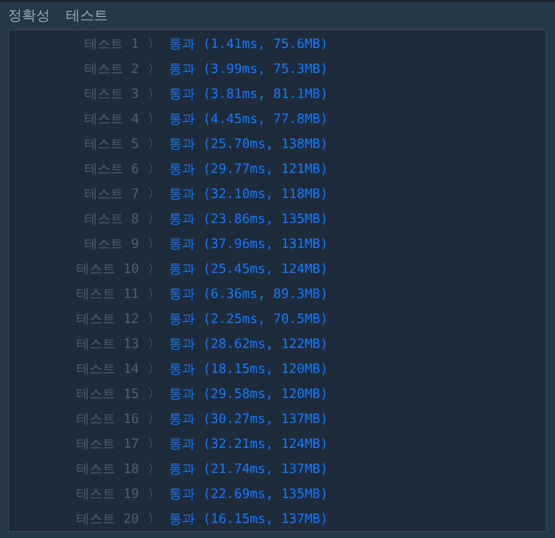 This screenshot has width=555, height=538. Describe the element at coordinates (249, 319) in the screenshot. I see `test-result: 통과 (2.25ms, 70.5MB)` at that location.